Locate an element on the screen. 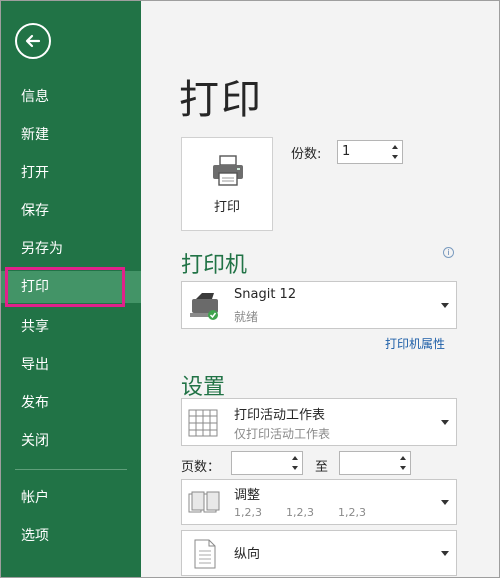 This screenshot has height=578, width=500. collate-pages-icon is located at coordinates (204, 502).